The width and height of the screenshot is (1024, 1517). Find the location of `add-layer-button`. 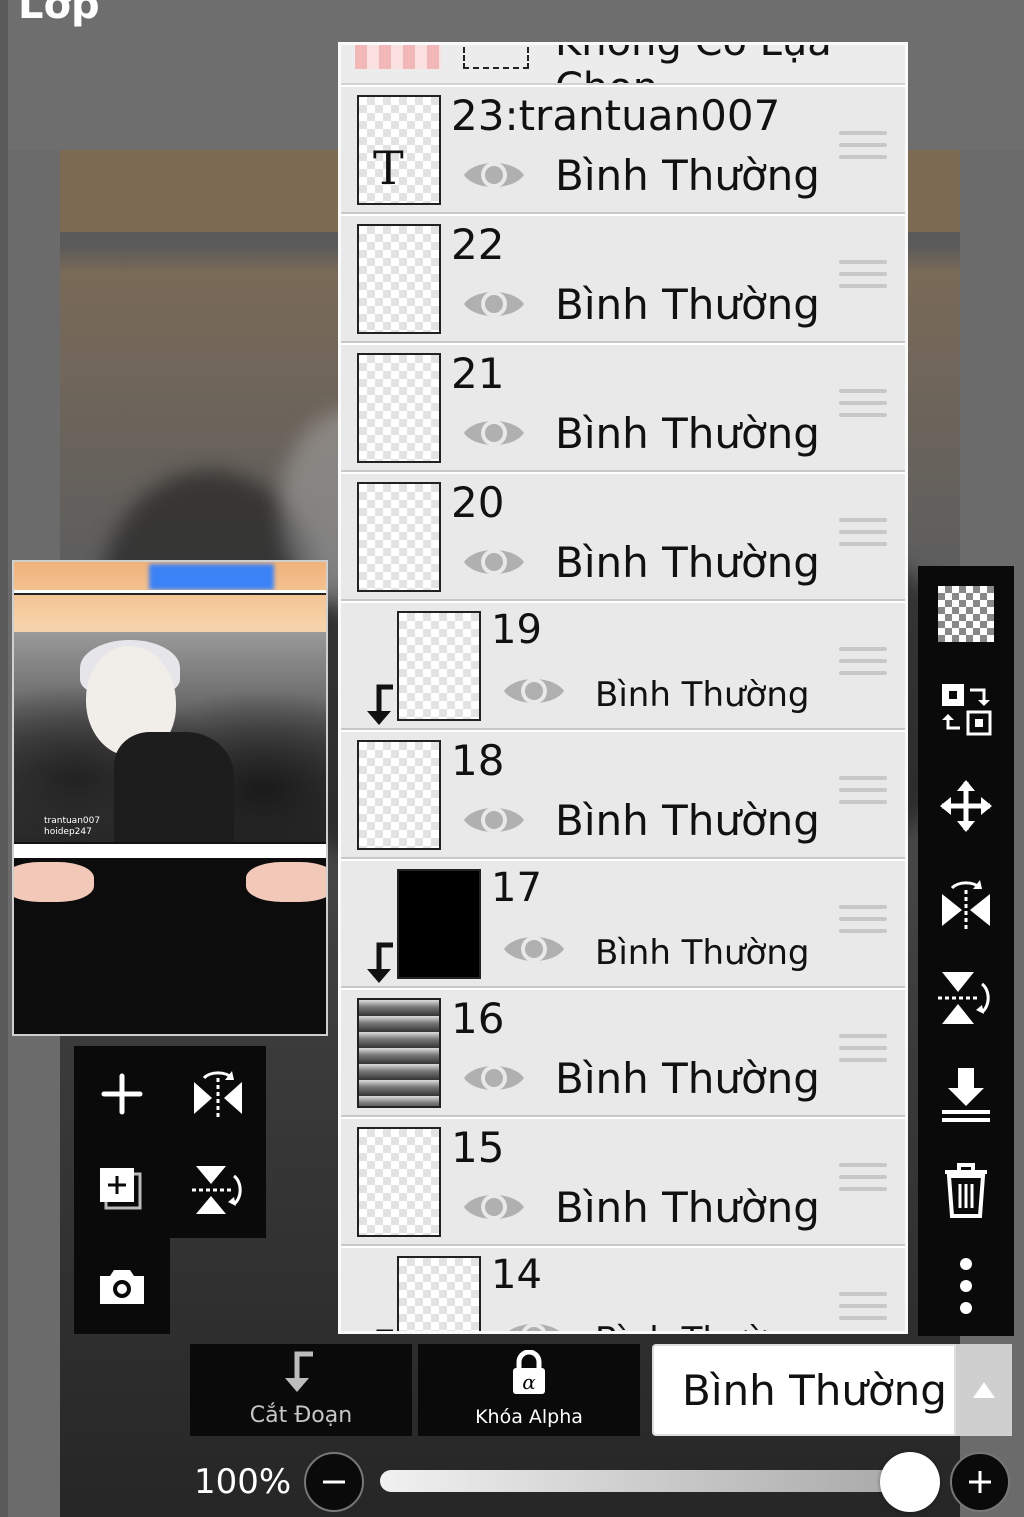

add-layer-button is located at coordinates (122, 1094).